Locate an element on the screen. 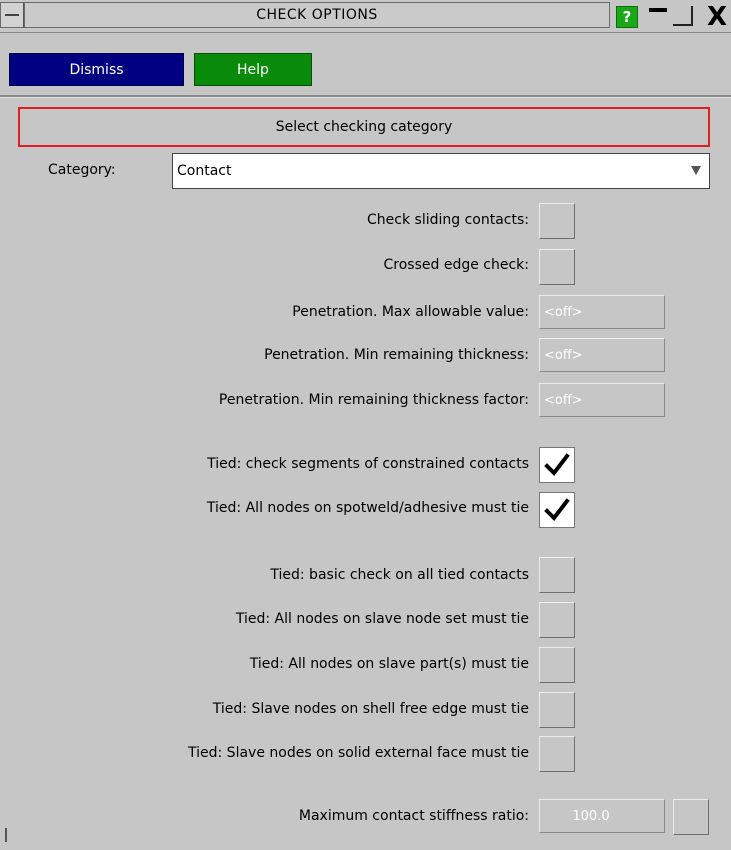 The height and width of the screenshot is (850, 731). tied-segments-checkbox is located at coordinates (557, 465).